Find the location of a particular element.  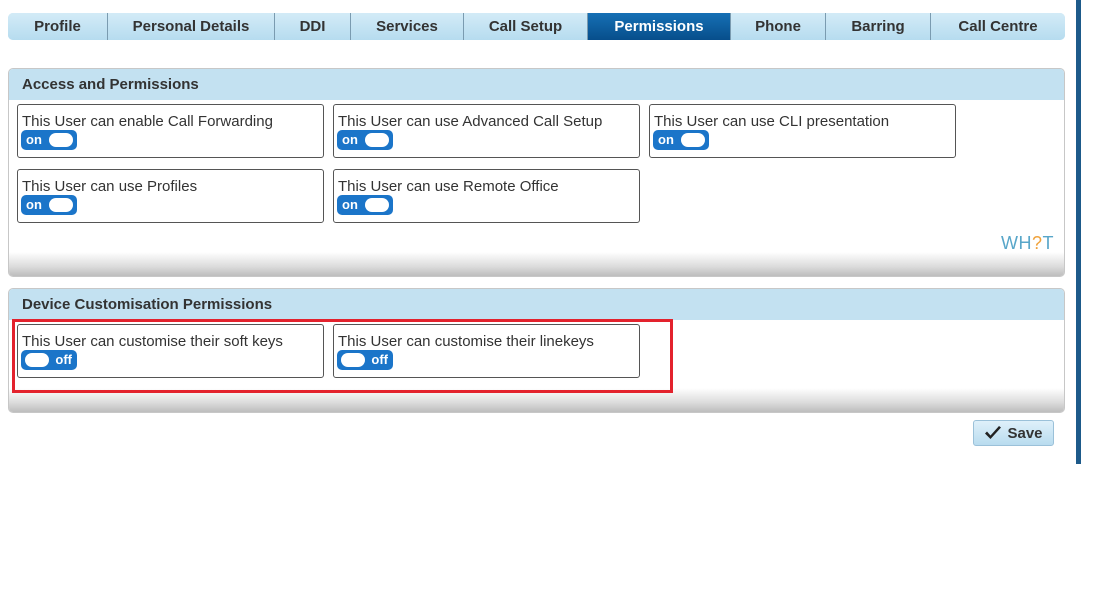

tab-ddi: DDI is located at coordinates (313, 26).